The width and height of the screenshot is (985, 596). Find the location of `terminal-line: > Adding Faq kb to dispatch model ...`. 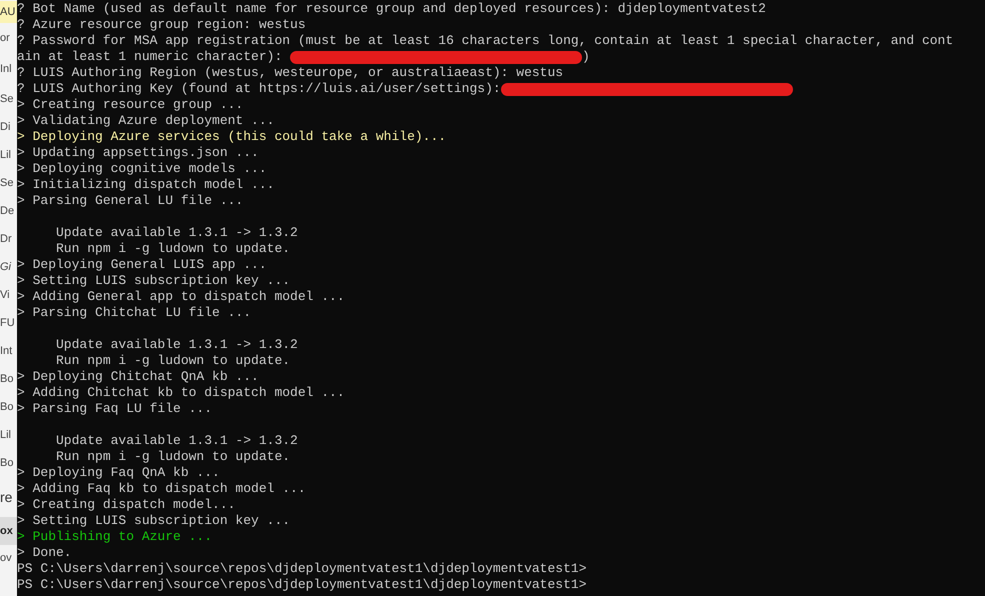

terminal-line: > Adding Faq kb to dispatch model ... is located at coordinates (161, 489).